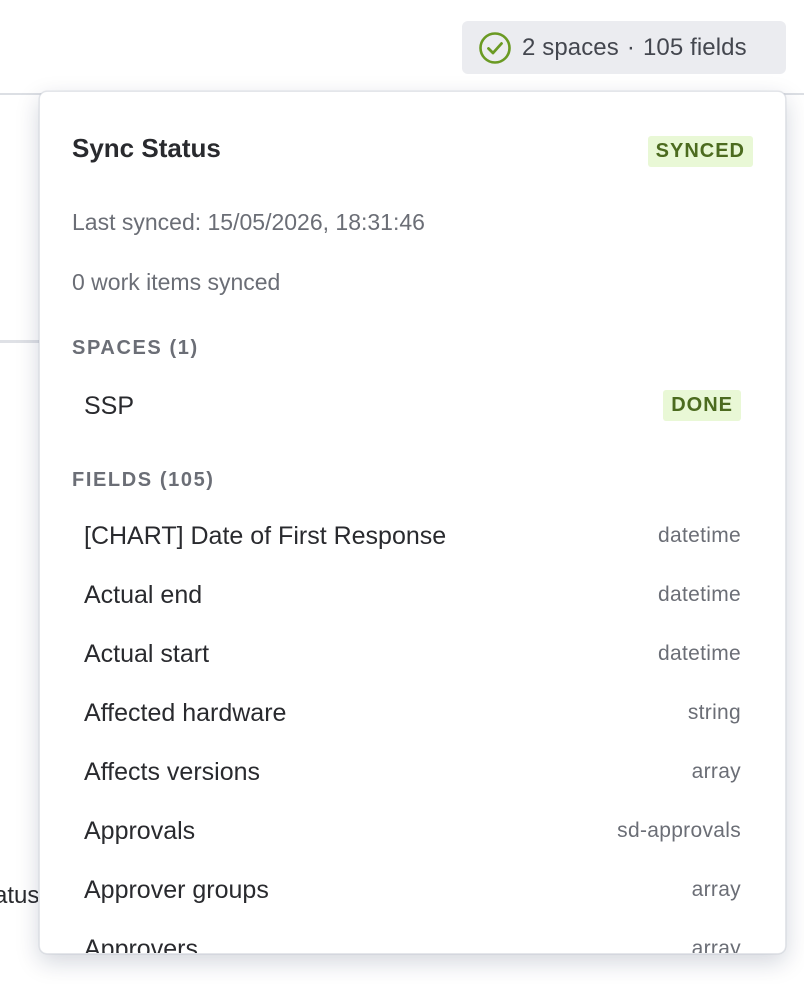 The height and width of the screenshot is (984, 804). What do you see at coordinates (495, 48) in the screenshot?
I see `check-circle-icon` at bounding box center [495, 48].